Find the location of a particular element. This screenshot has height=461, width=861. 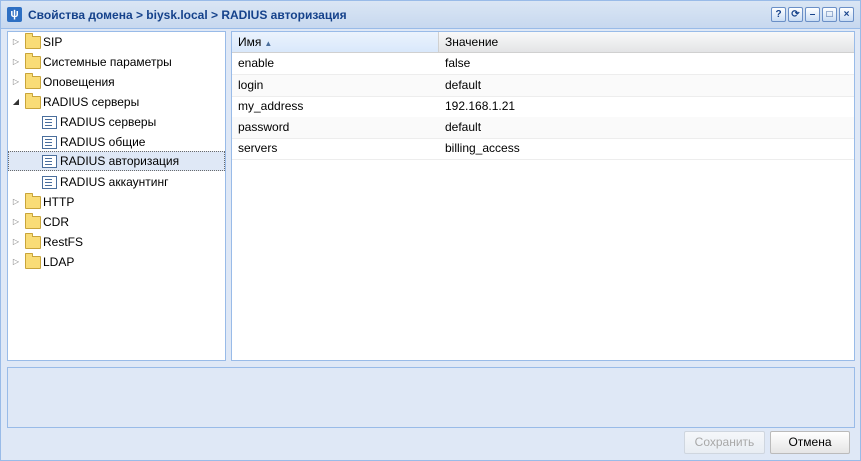

tree-item-sip: ▷ SIP is located at coordinates (116, 42).